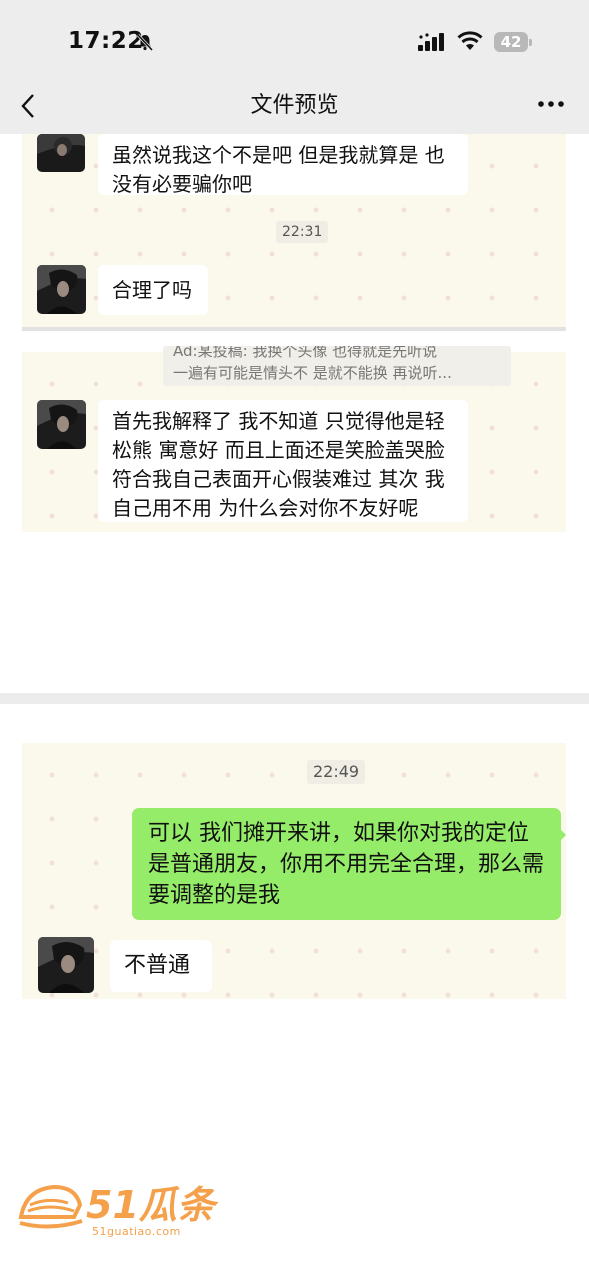 The image size is (589, 1280). I want to click on message-bubble: 不普通, so click(161, 966).